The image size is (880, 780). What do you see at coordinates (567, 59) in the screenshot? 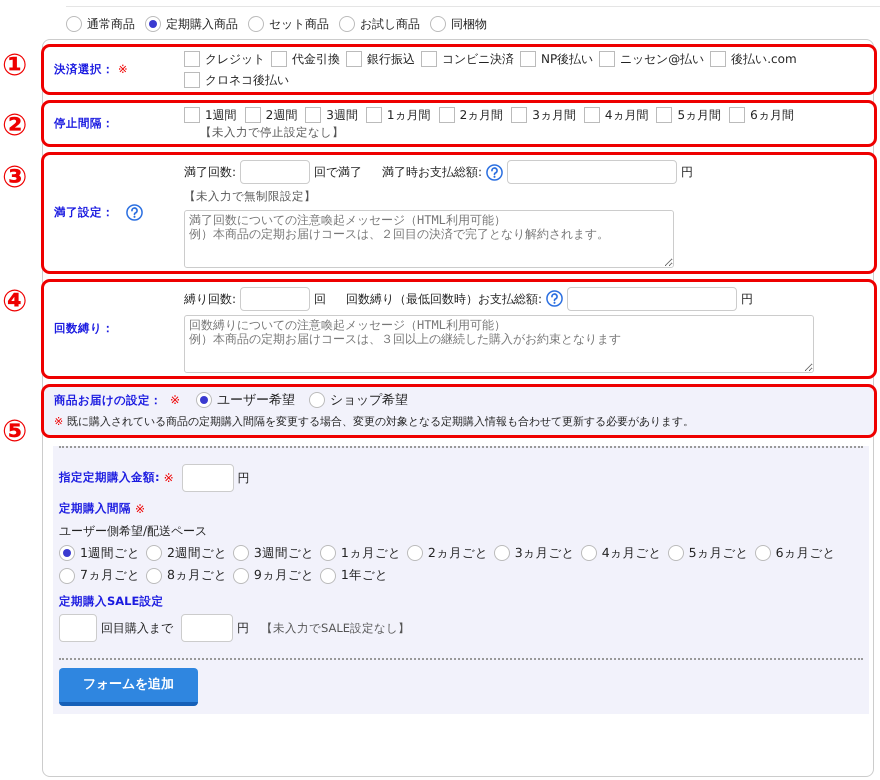
I see `checkbox-label: NP後払い` at bounding box center [567, 59].